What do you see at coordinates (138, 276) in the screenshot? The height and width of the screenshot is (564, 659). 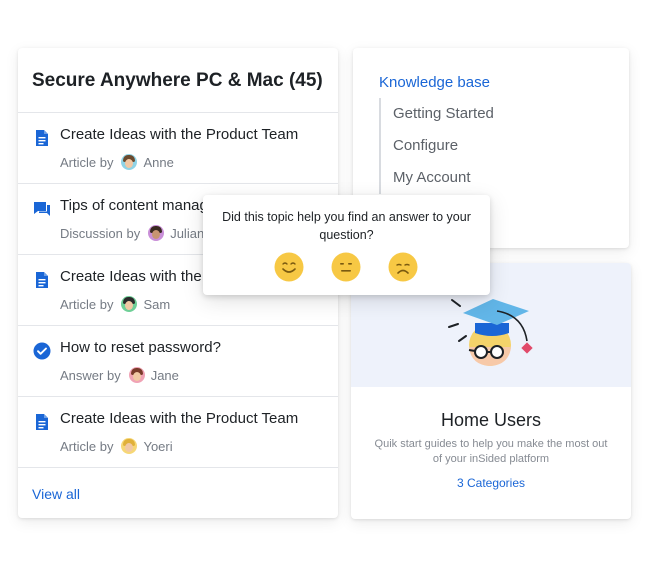 I see `topic-title: Create Ideas with the P` at bounding box center [138, 276].